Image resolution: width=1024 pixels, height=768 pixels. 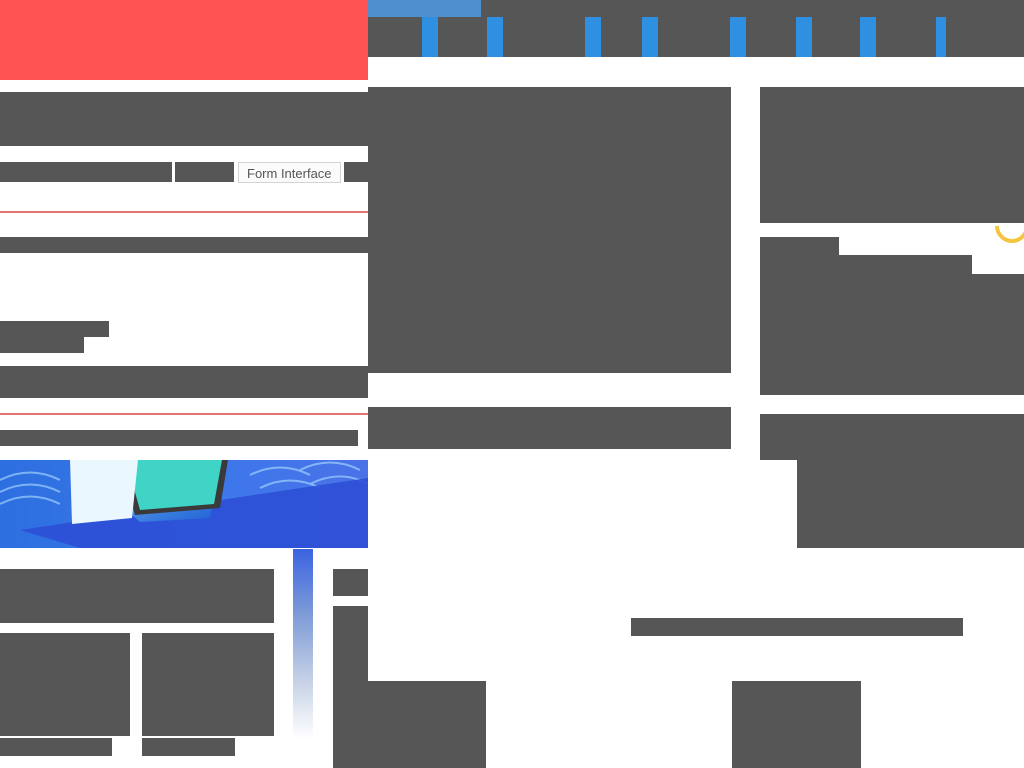 What do you see at coordinates (799, 247) in the screenshot?
I see `right-card-2-top` at bounding box center [799, 247].